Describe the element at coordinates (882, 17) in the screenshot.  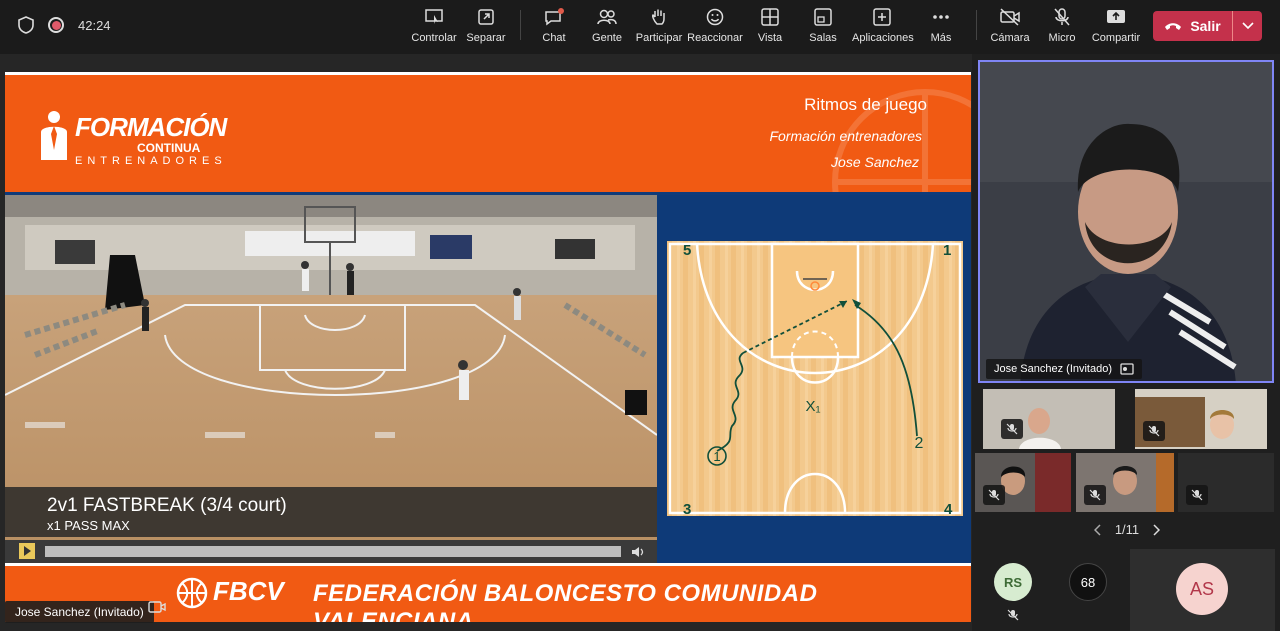
I see `apps-icon` at that location.